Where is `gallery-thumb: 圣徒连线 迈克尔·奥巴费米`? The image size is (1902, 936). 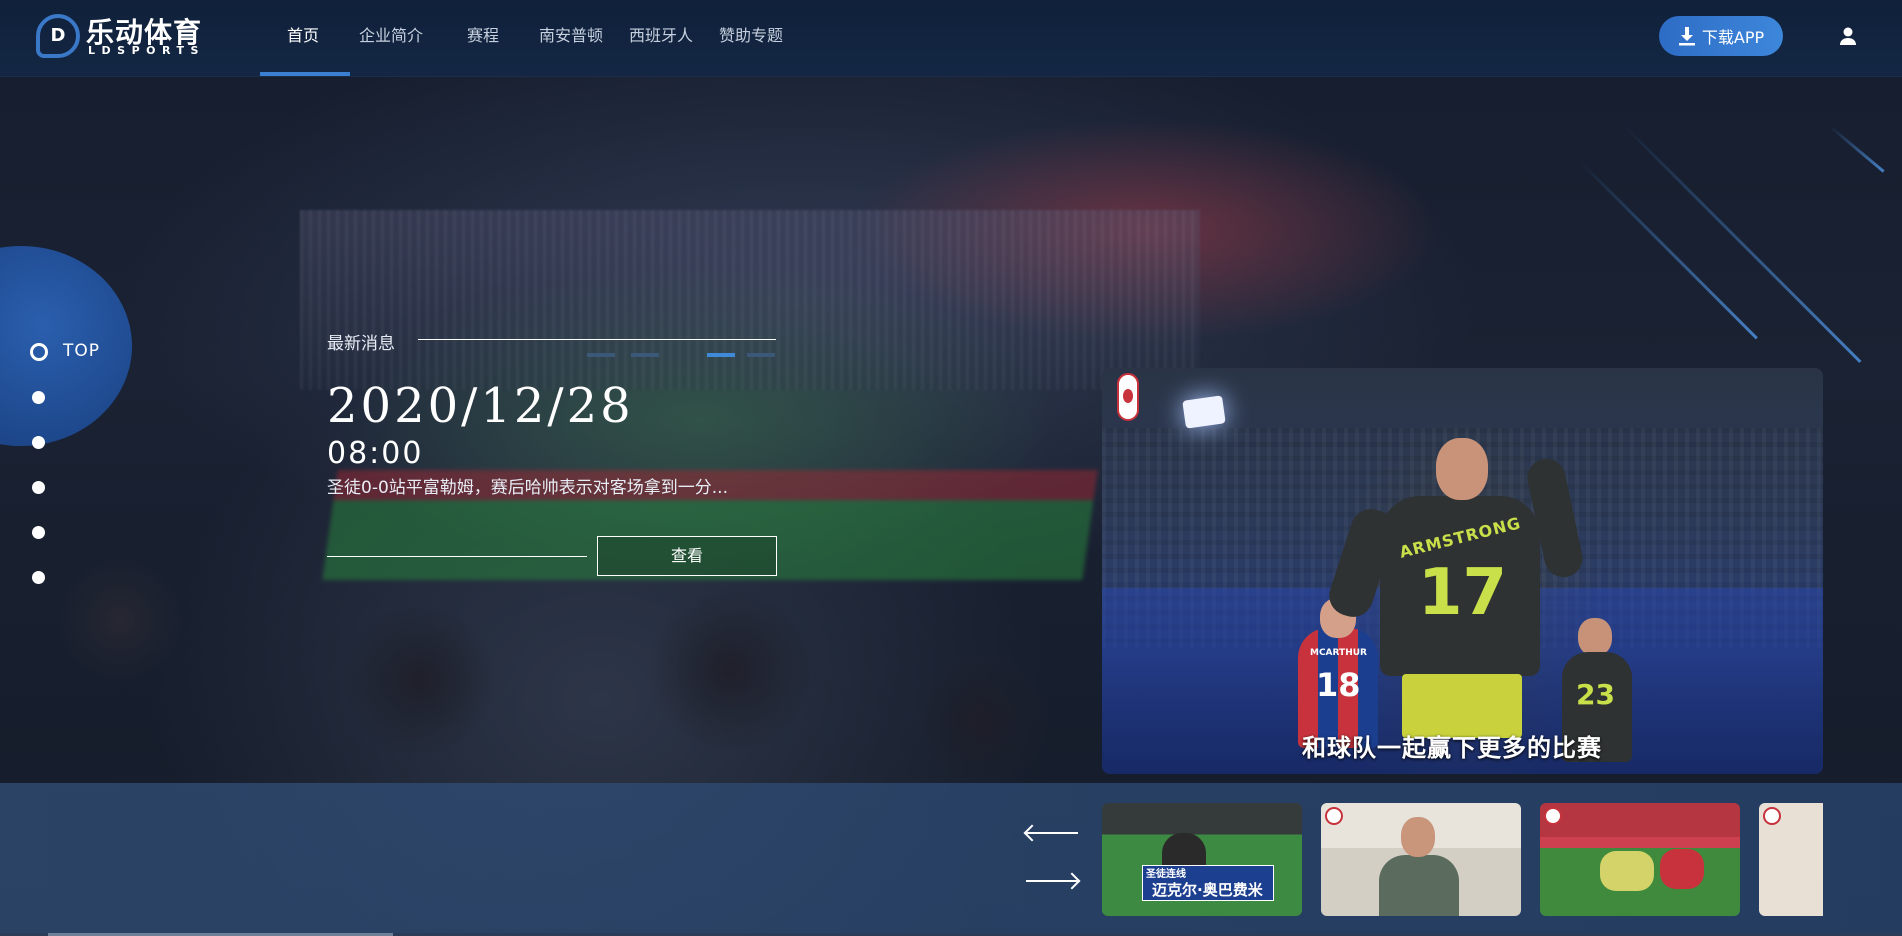
gallery-thumb: 圣徒连线 迈克尔·奥巴费米 is located at coordinates (1202, 859).